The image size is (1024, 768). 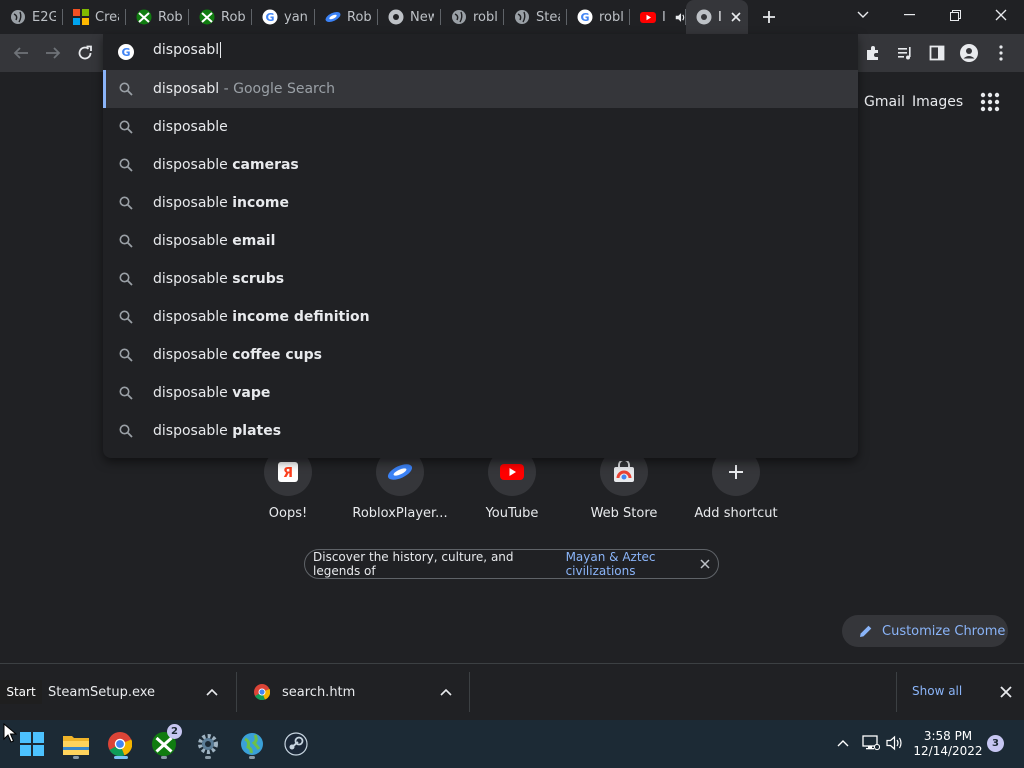 What do you see at coordinates (283, 17) in the screenshot?
I see `tab-4: G yan` at bounding box center [283, 17].